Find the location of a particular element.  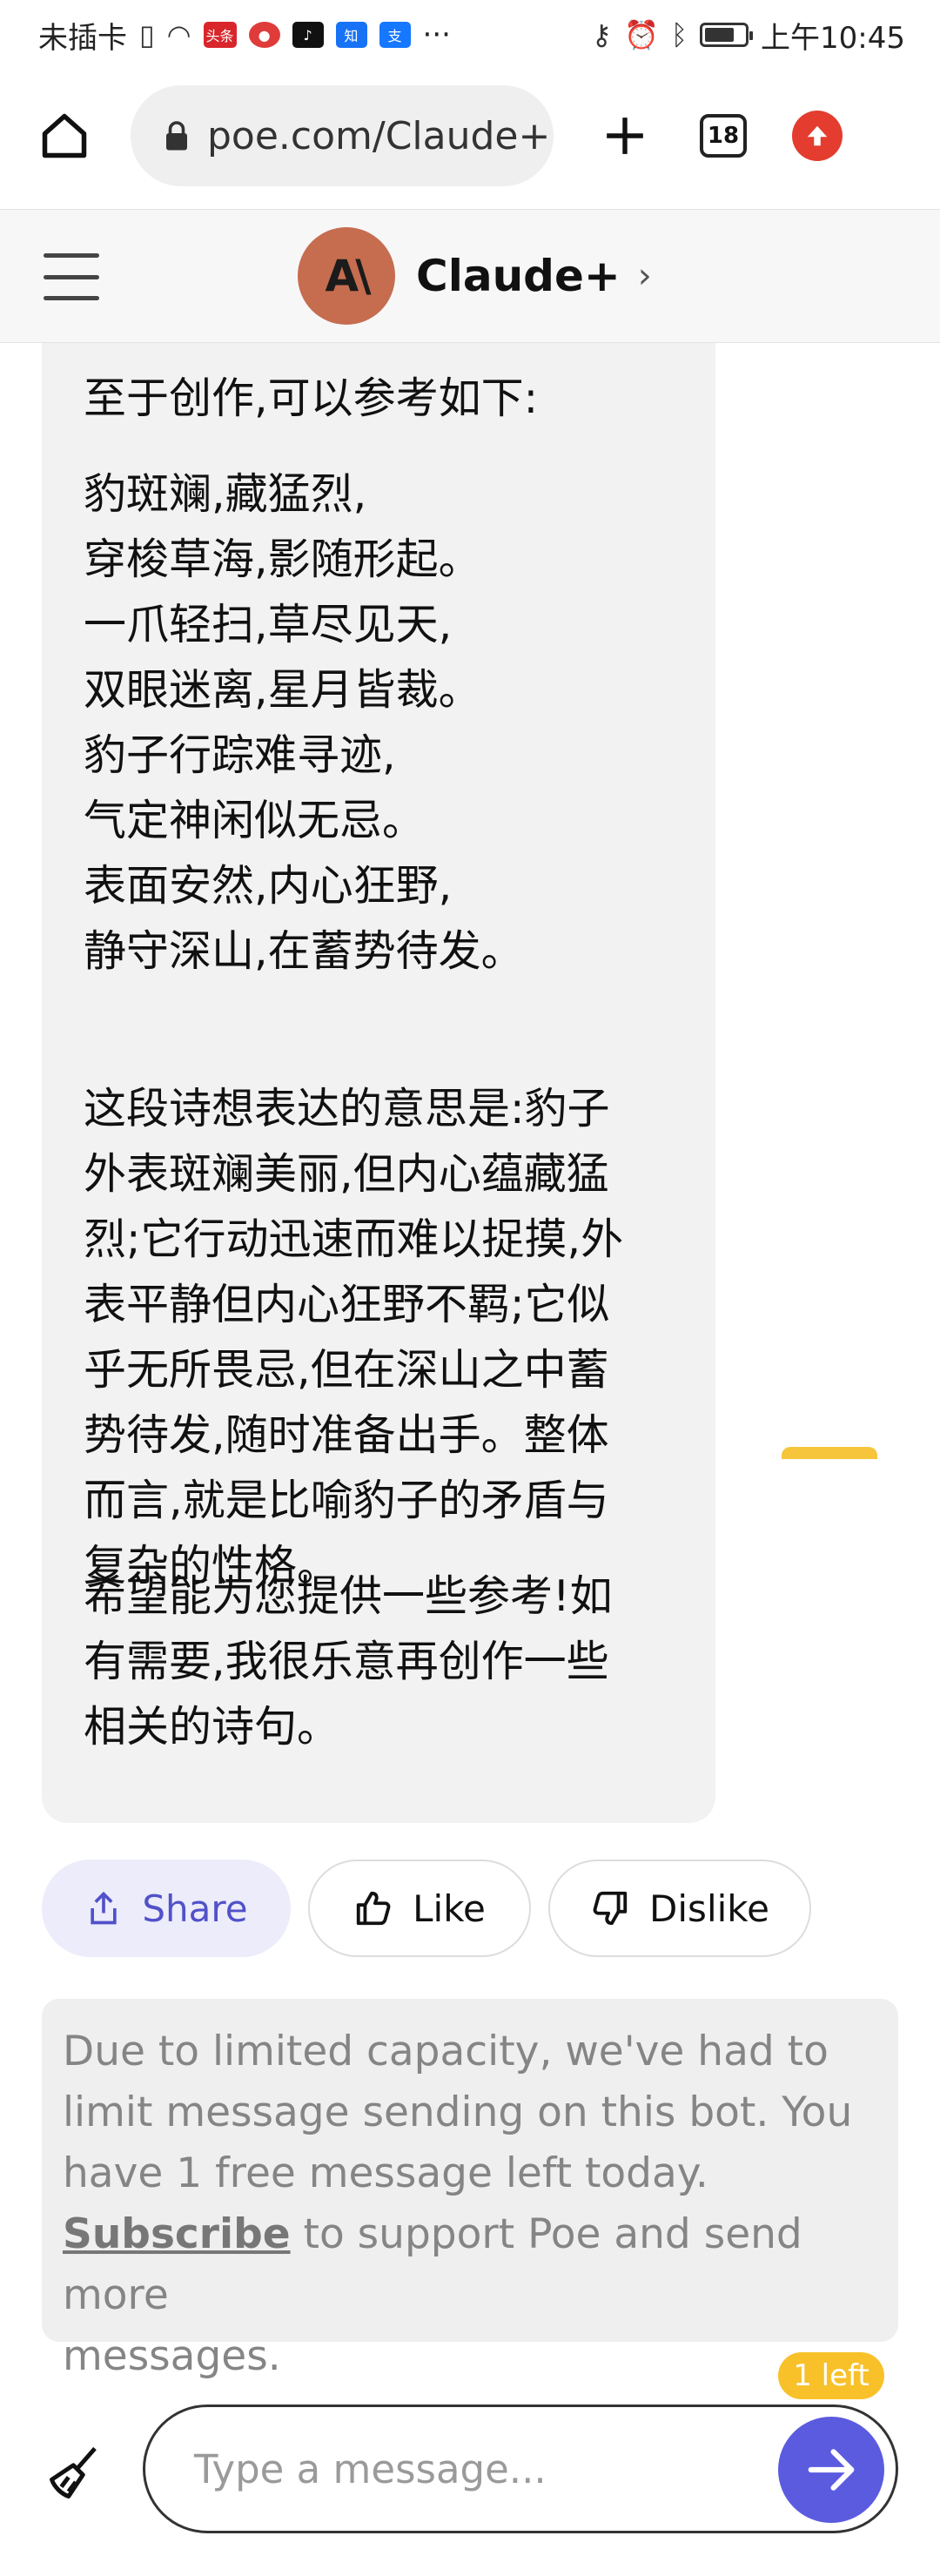

new-tab-button is located at coordinates (625, 136).